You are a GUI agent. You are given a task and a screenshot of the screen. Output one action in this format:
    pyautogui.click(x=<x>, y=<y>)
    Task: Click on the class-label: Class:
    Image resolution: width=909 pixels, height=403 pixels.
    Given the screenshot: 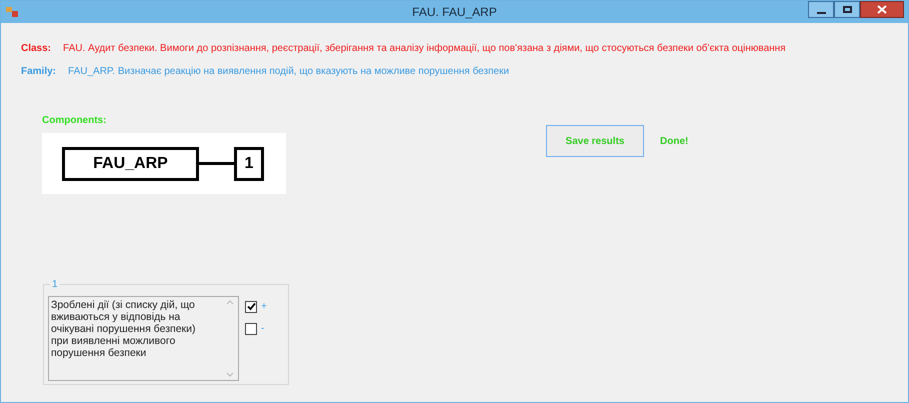 What is the action you would take?
    pyautogui.click(x=36, y=49)
    